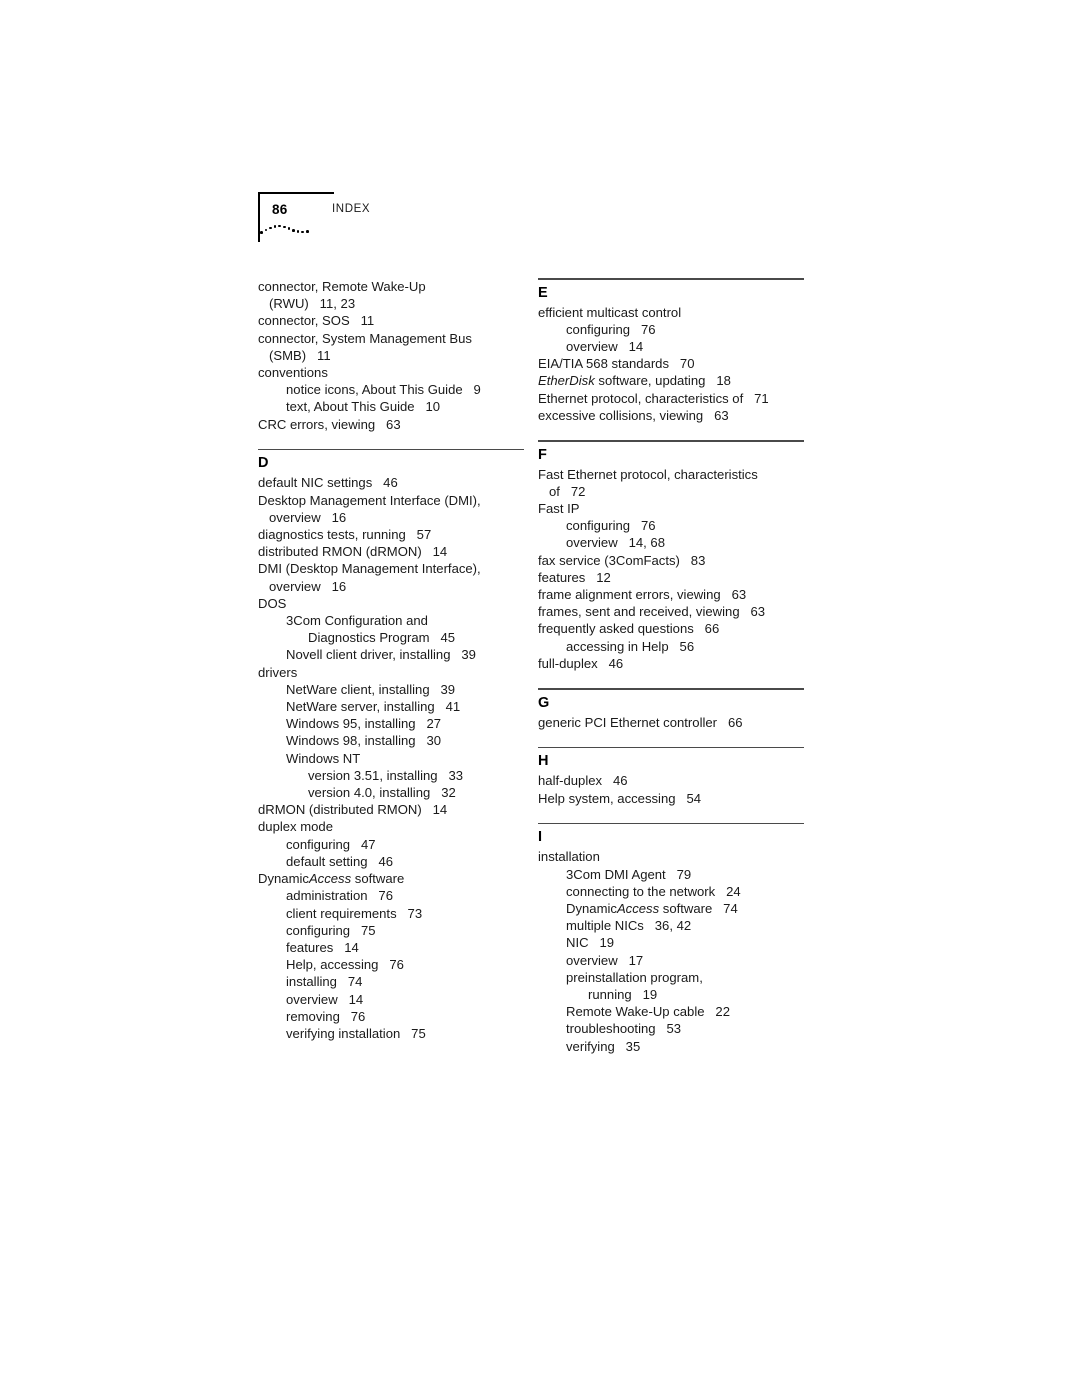 The image size is (1080, 1397). What do you see at coordinates (331, 930) in the screenshot?
I see `index-entry: configuring 75` at bounding box center [331, 930].